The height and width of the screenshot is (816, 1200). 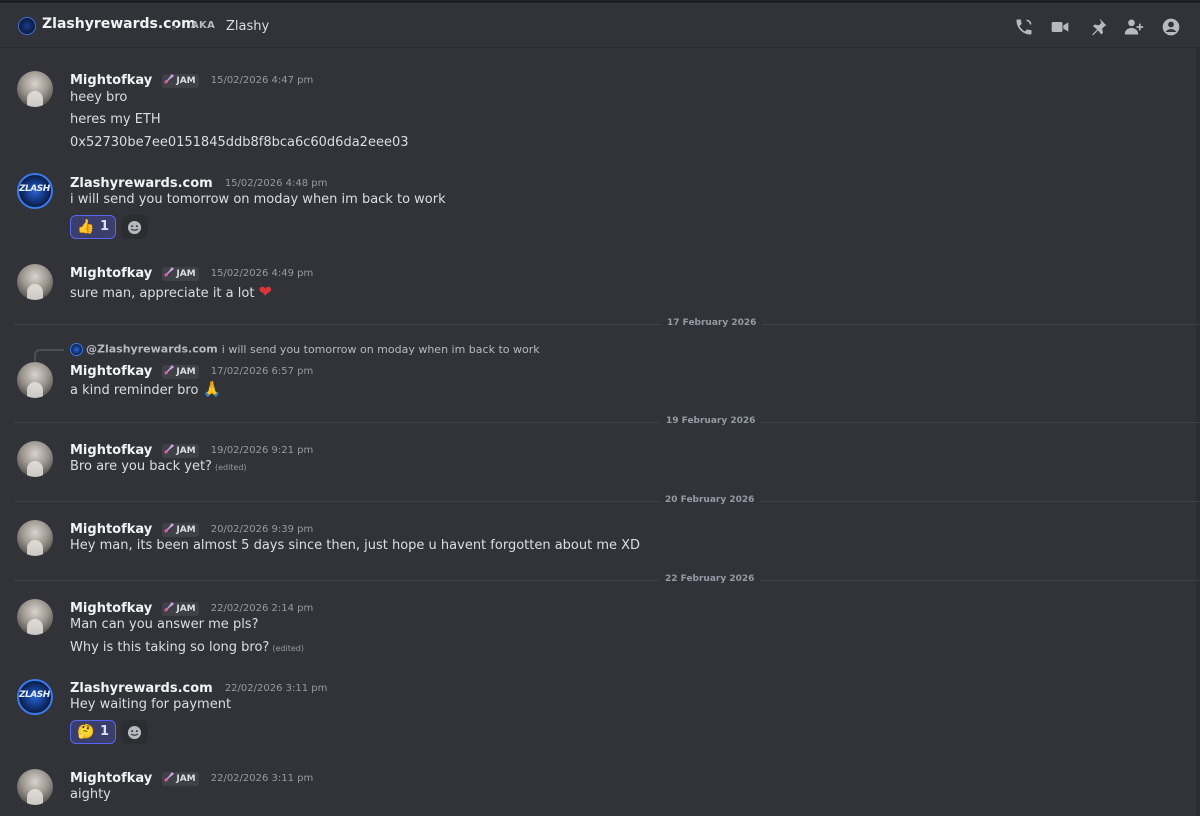 I want to click on aka-label: AKA, so click(x=203, y=25).